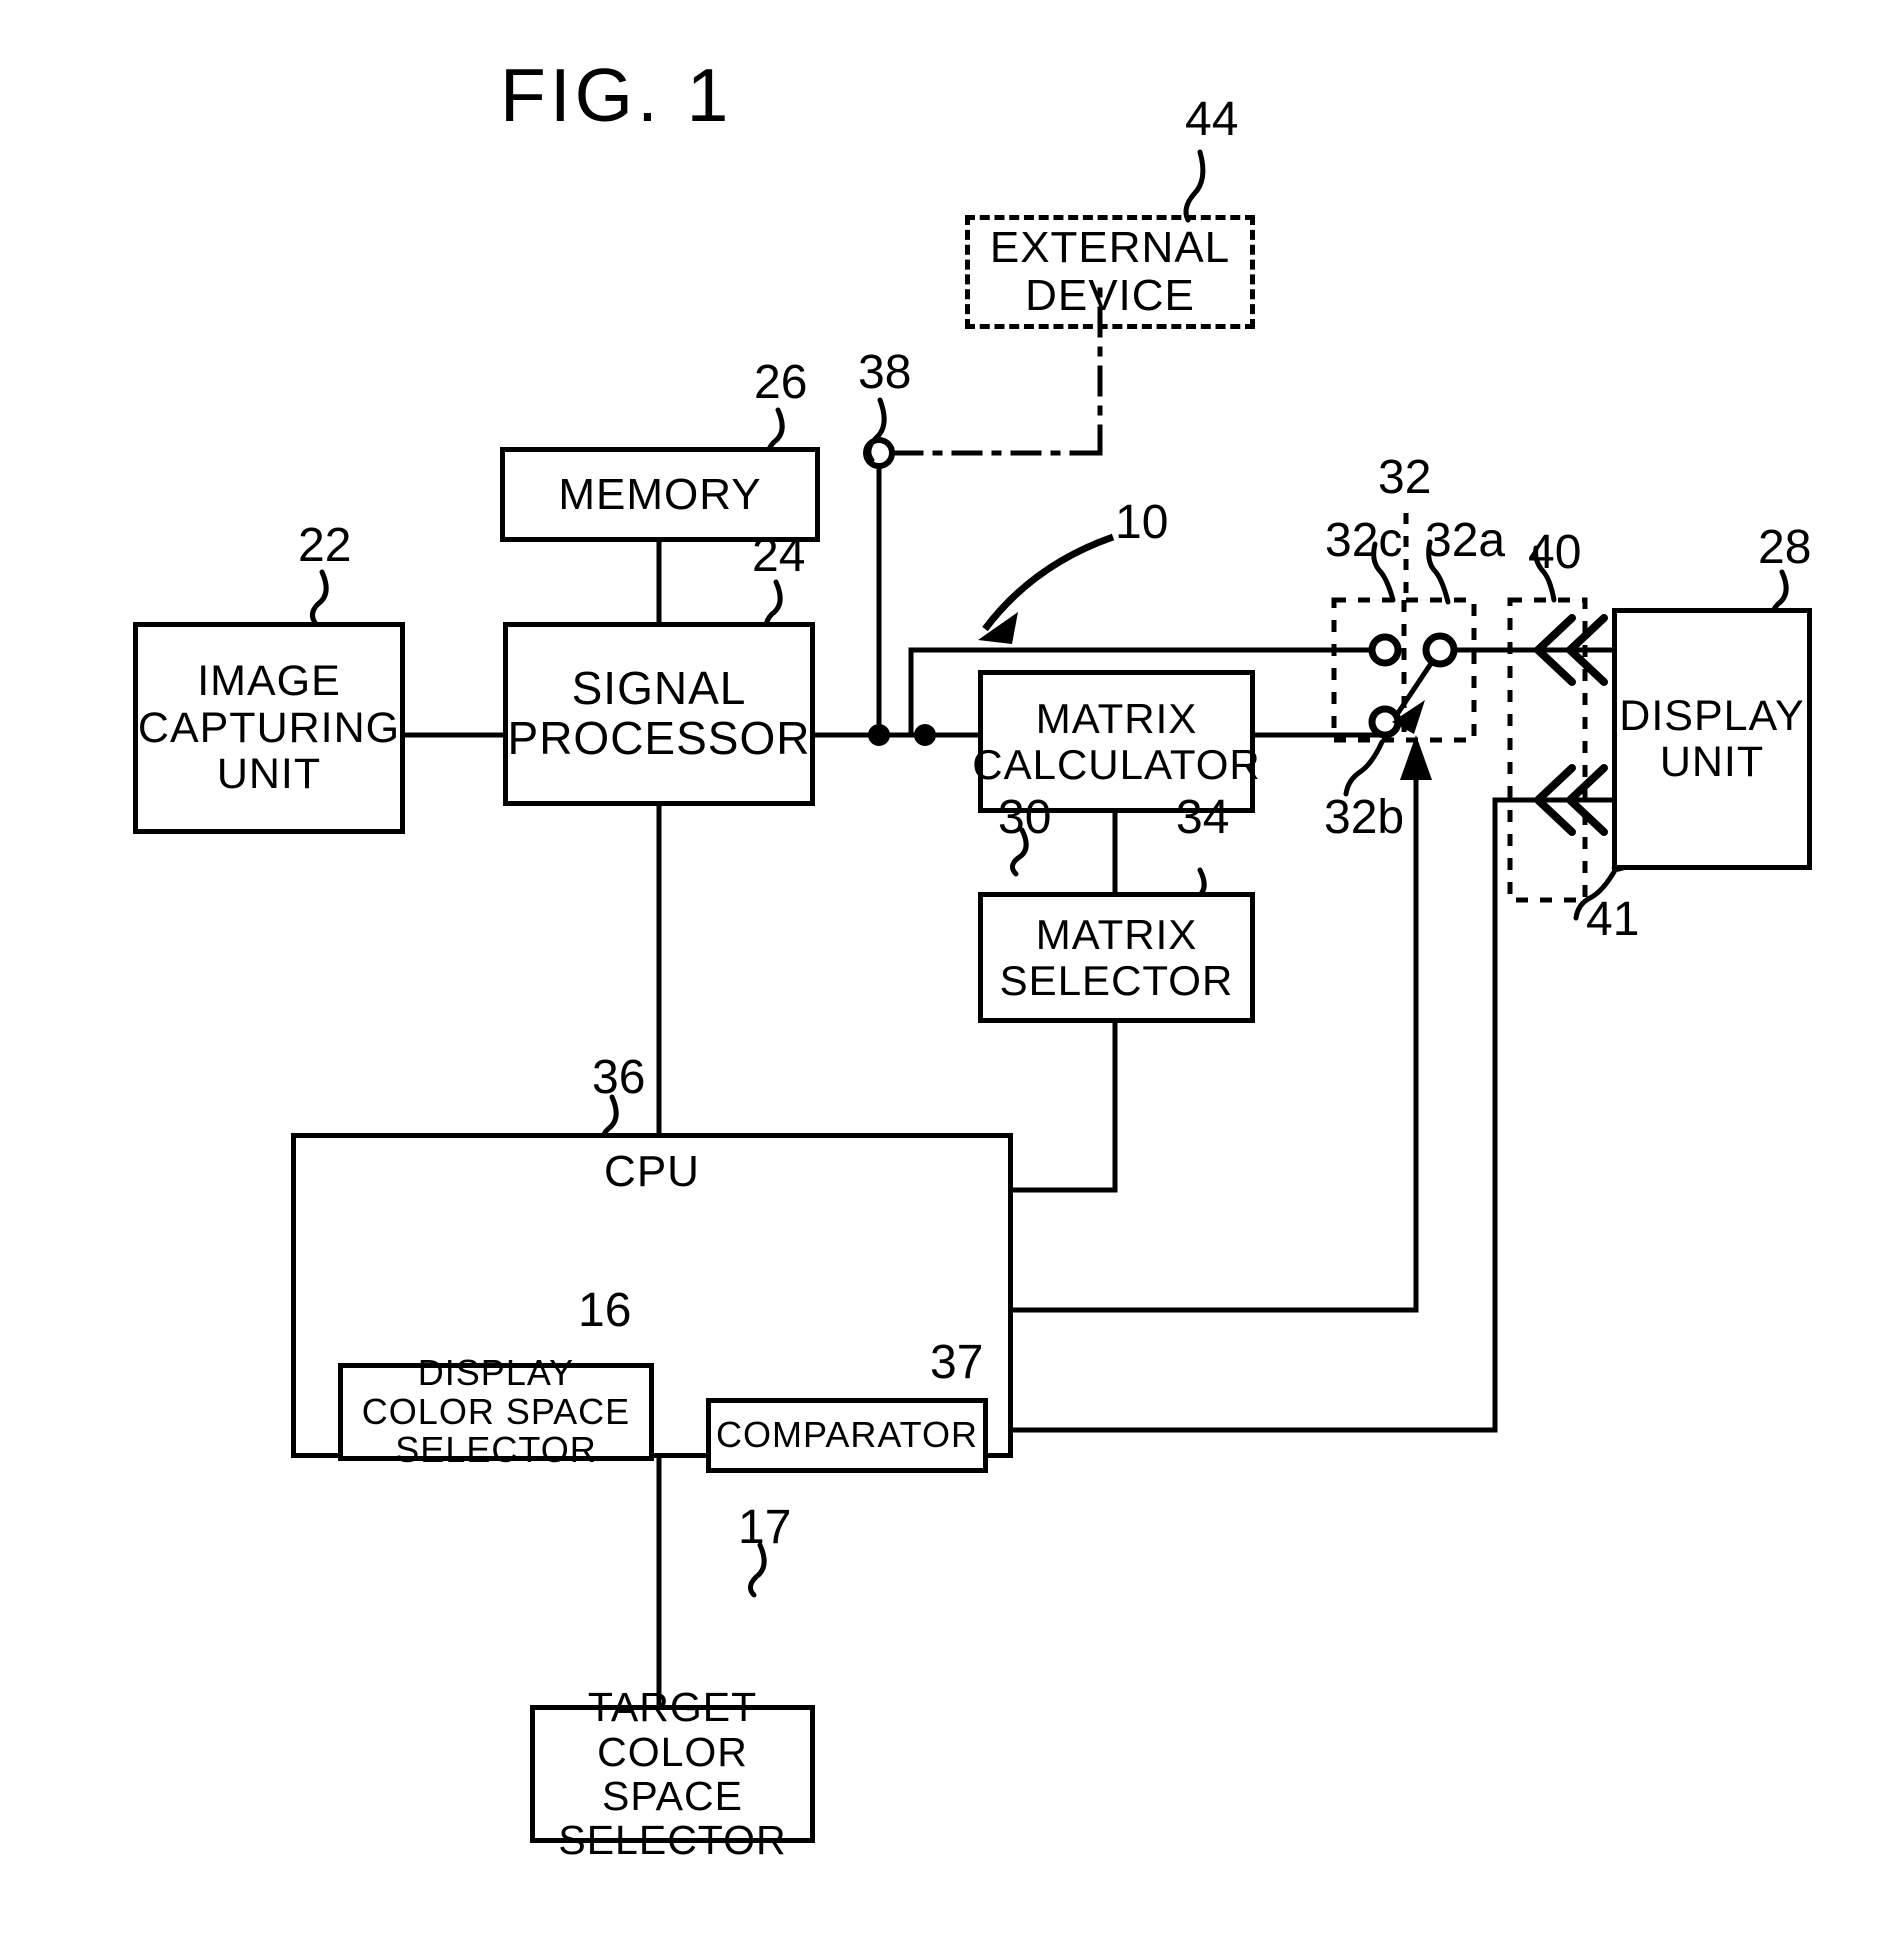 The width and height of the screenshot is (1895, 1942). I want to click on image-capturing-line1: IMAGE, so click(269, 681).